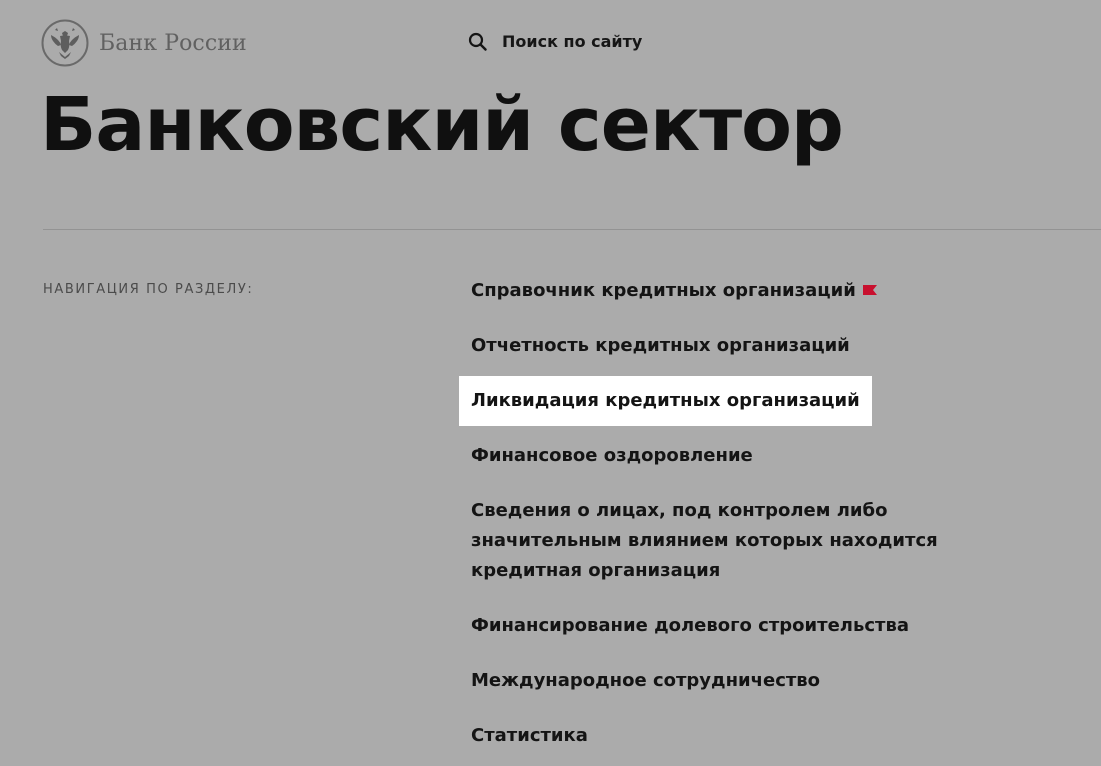 Image resolution: width=1101 pixels, height=766 pixels. I want to click on nav-item-statistics: Статистика, so click(759, 736).